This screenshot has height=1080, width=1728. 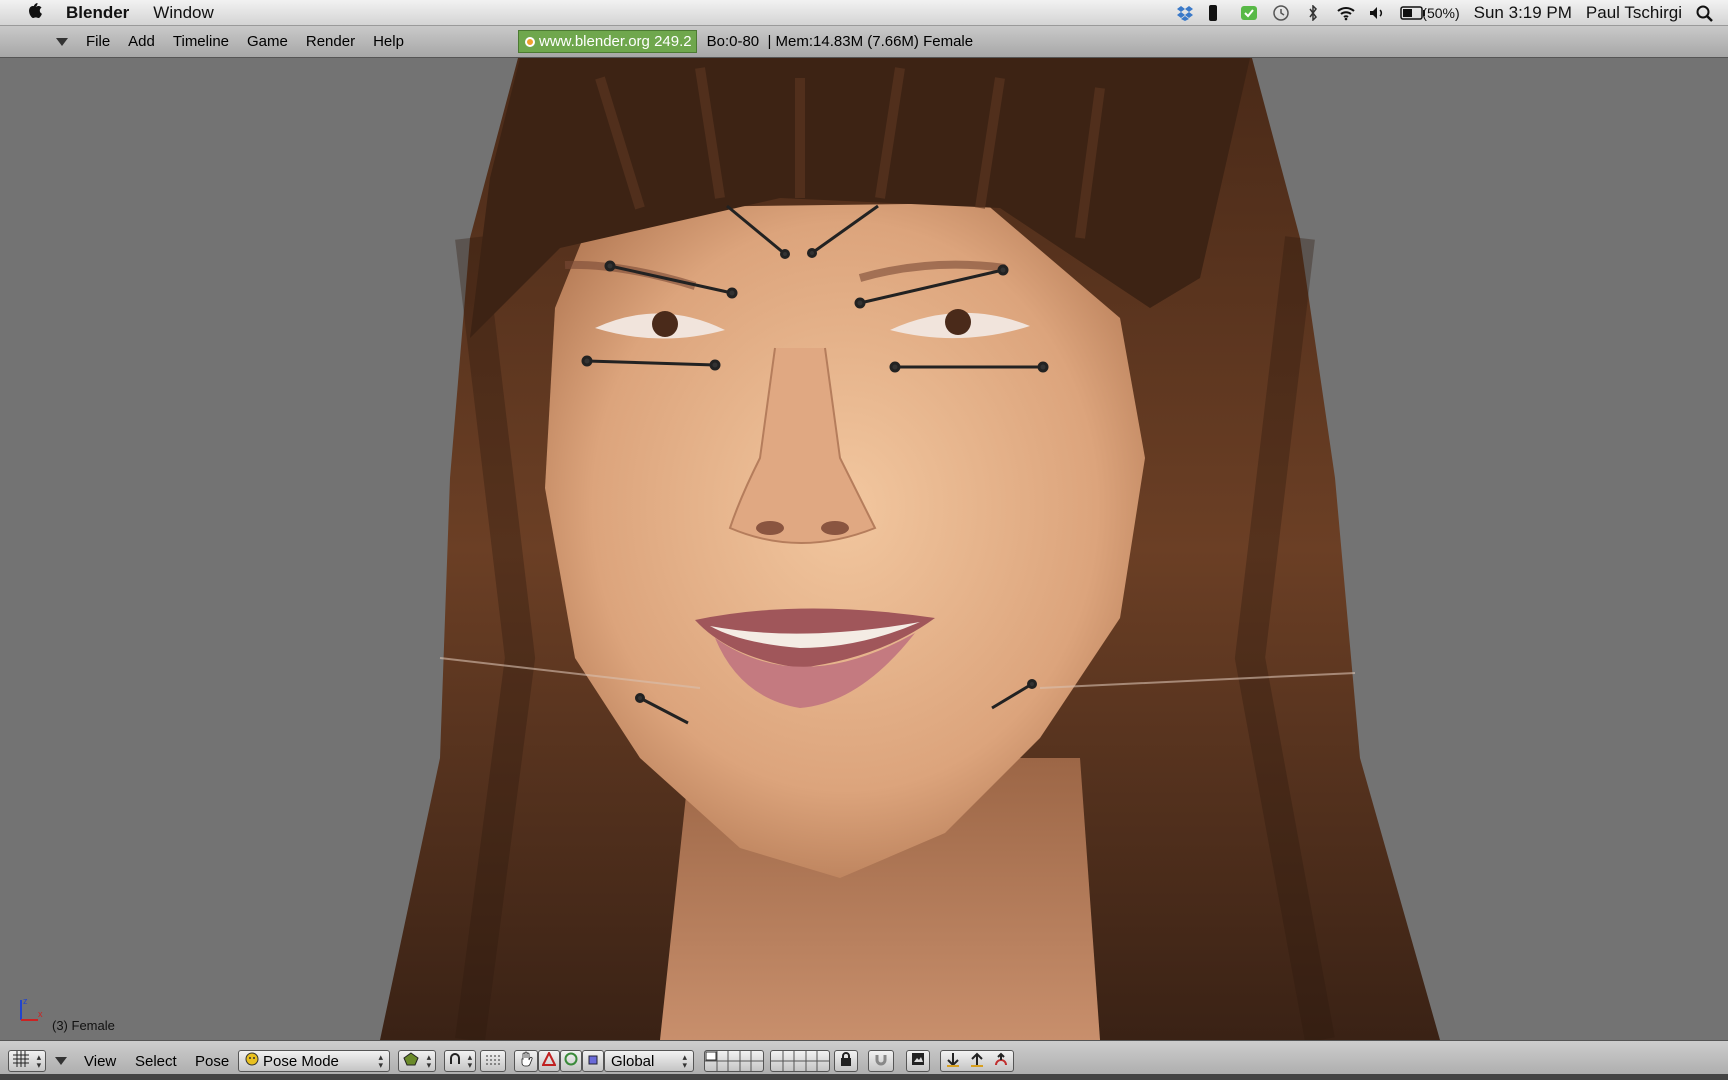 I want to click on blender-logo-icon, so click(x=530, y=41).